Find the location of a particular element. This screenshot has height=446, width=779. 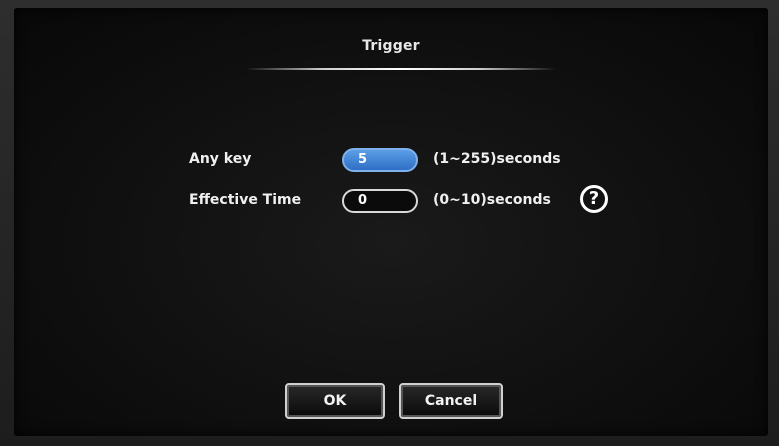

dialog-title: Trigger is located at coordinates (391, 46).